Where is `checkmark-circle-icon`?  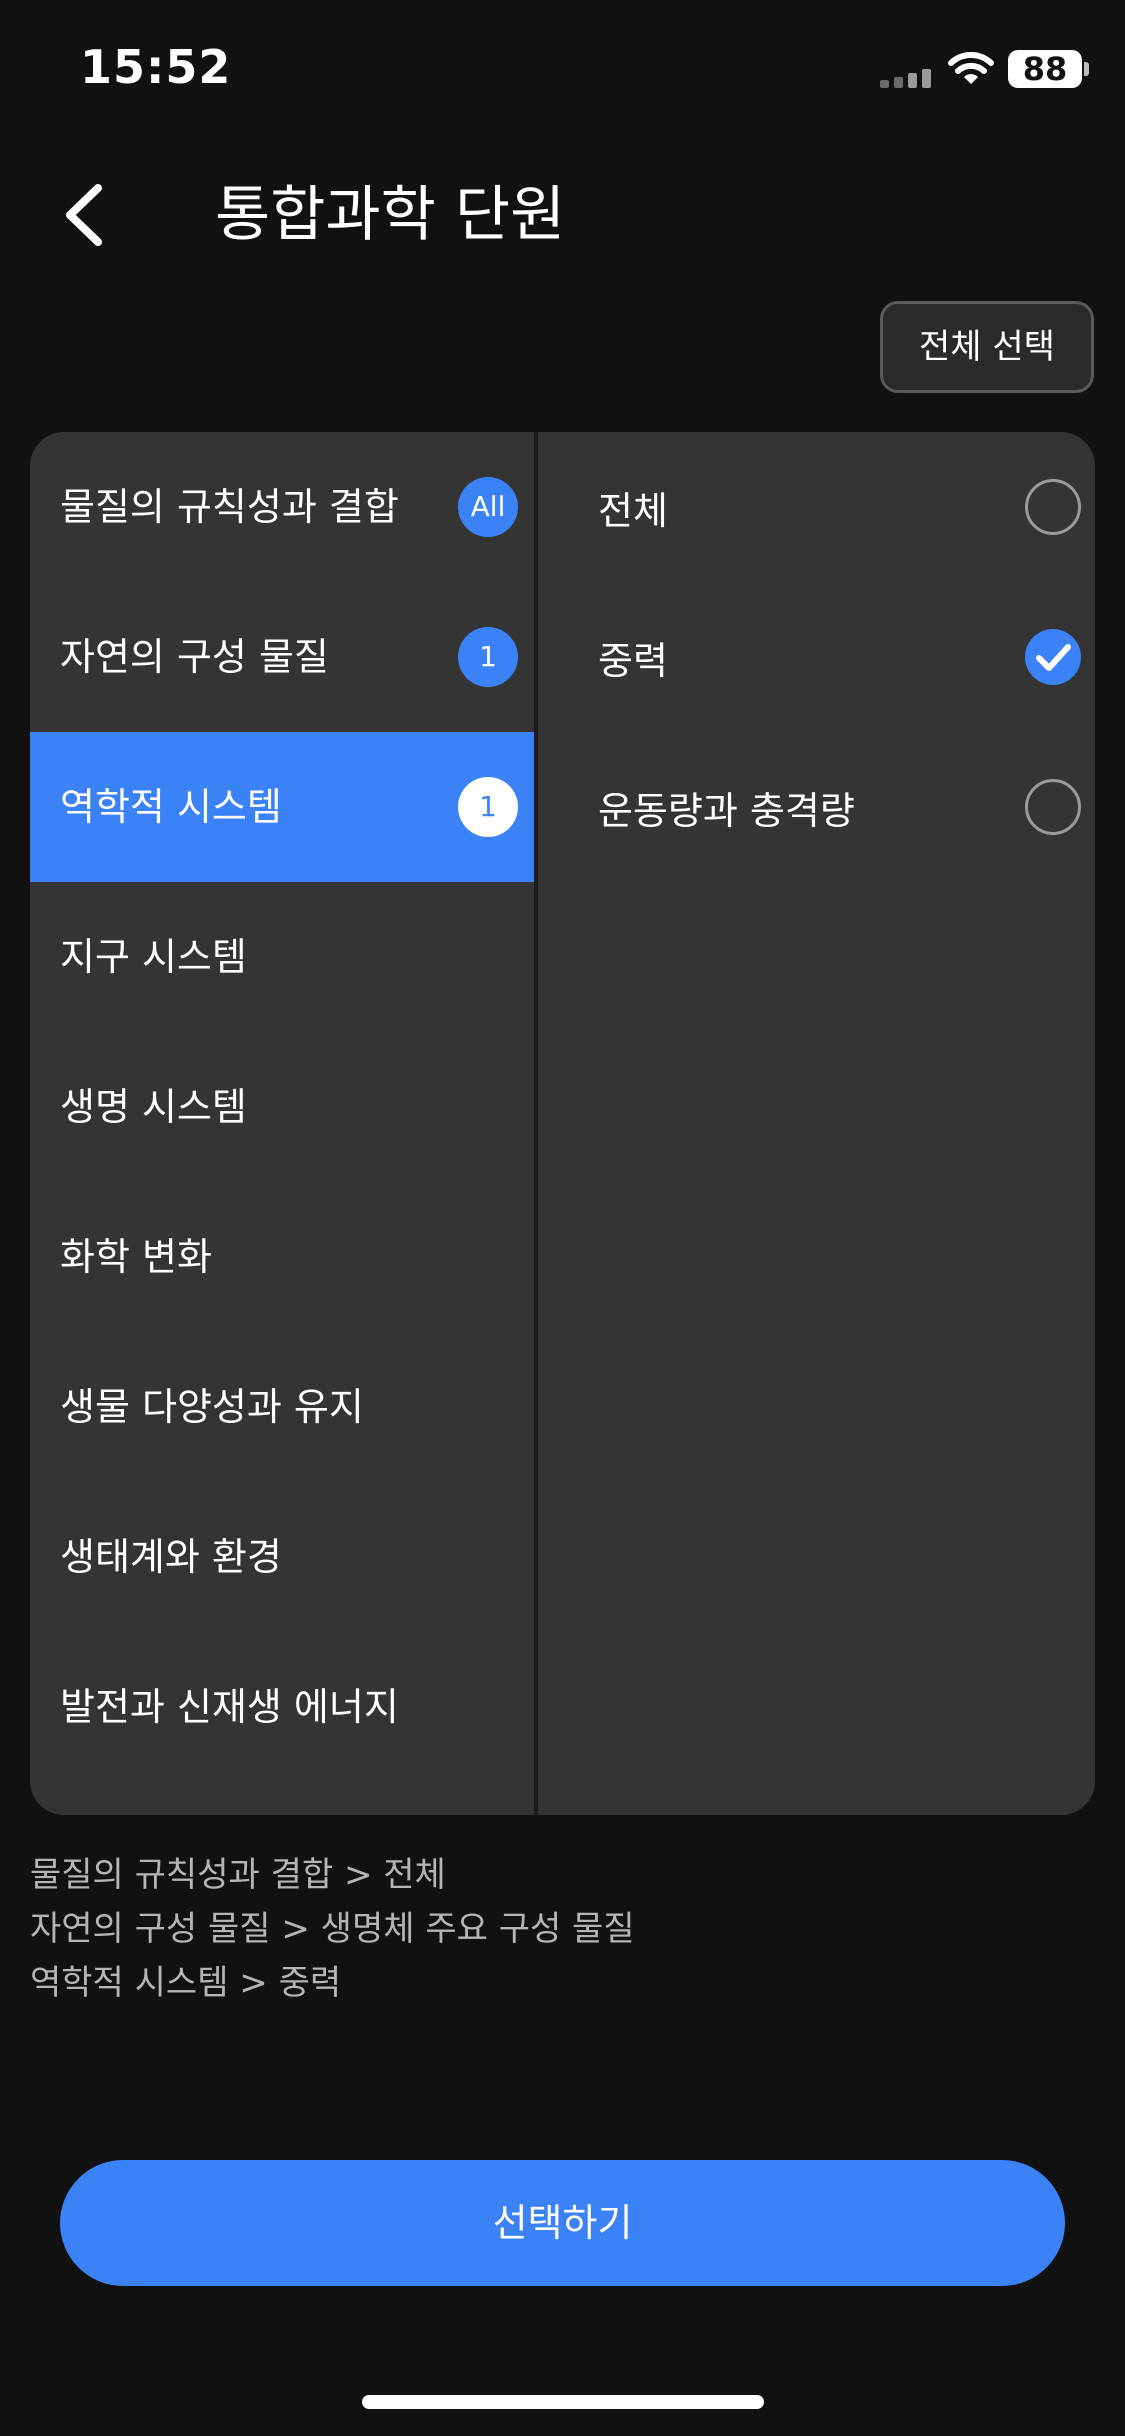 checkmark-circle-icon is located at coordinates (1053, 657).